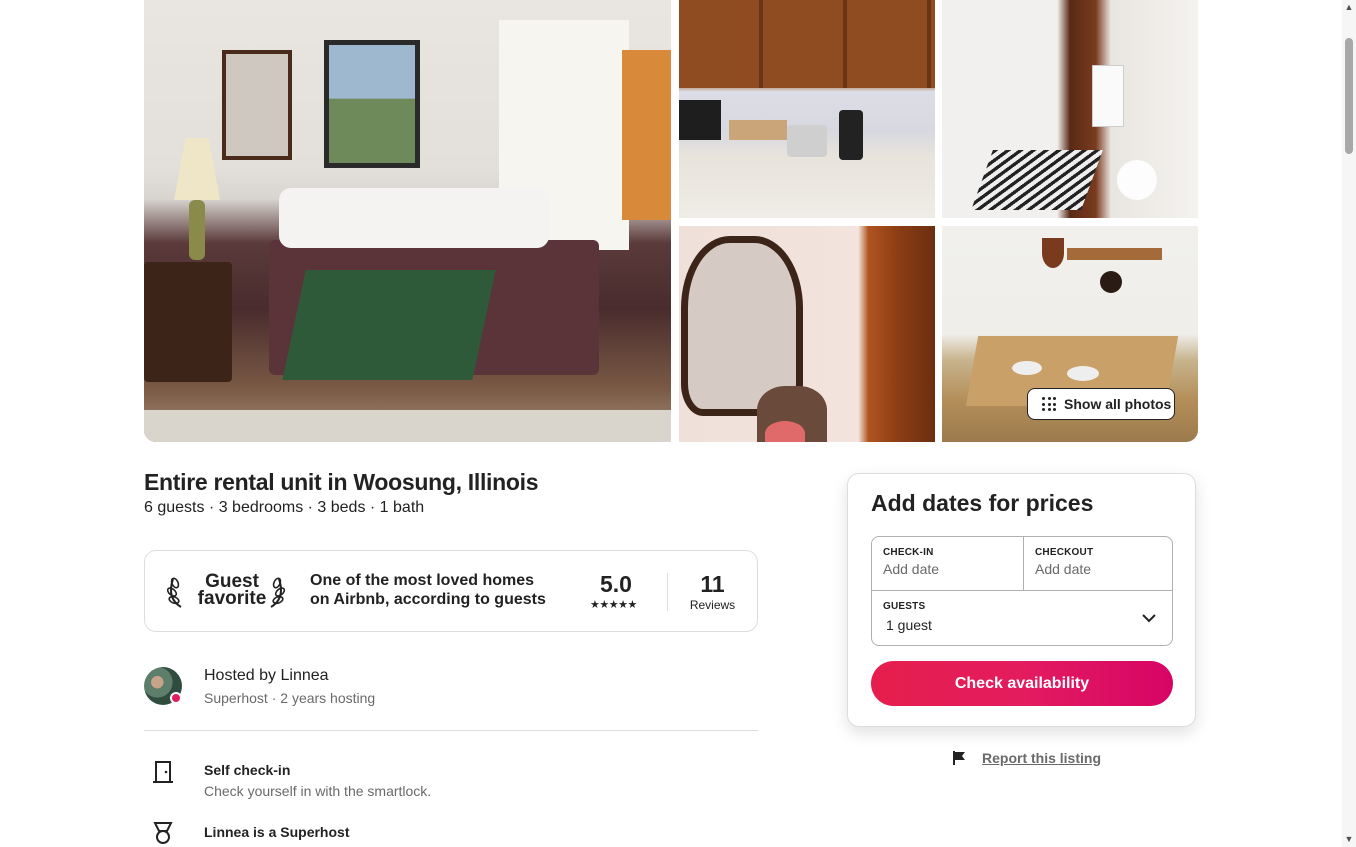  I want to click on guests-value: 1 guest, so click(909, 625).